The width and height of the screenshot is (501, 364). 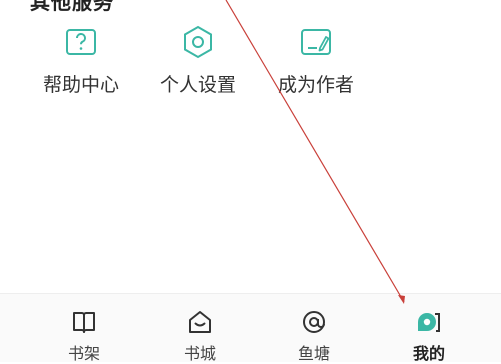 What do you see at coordinates (316, 42) in the screenshot?
I see `author-icon` at bounding box center [316, 42].